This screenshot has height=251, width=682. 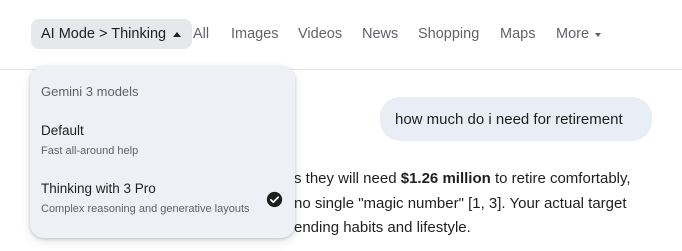 I want to click on model-option-desc: Complex reasoning and generative layouts, so click(x=145, y=209).